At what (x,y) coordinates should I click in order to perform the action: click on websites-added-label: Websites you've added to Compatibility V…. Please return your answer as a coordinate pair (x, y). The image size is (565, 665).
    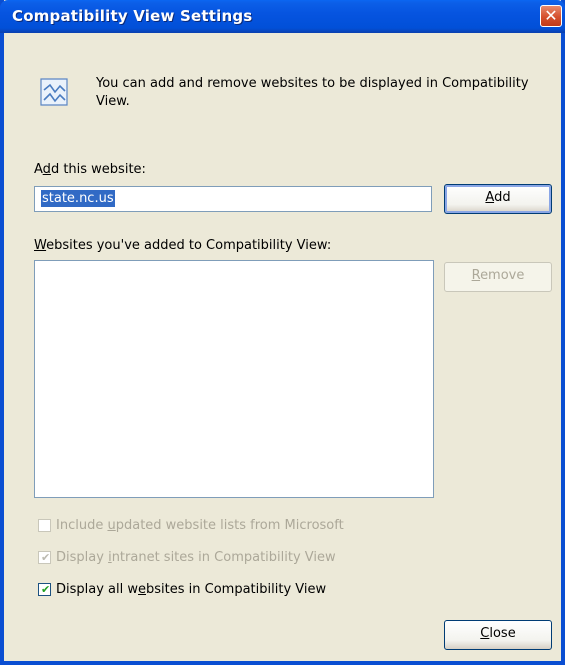
    Looking at the image, I should click on (183, 245).